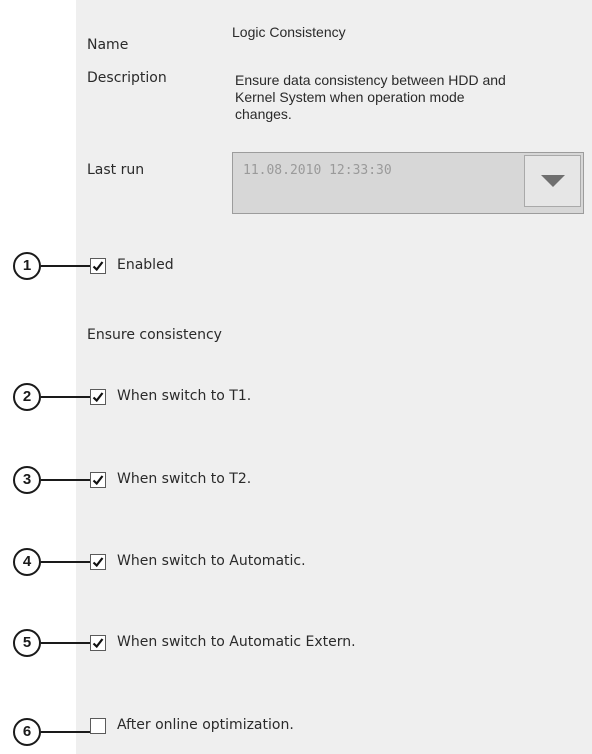 This screenshot has height=754, width=592. What do you see at coordinates (98, 726) in the screenshot?
I see `online-optimization-checkbox` at bounding box center [98, 726].